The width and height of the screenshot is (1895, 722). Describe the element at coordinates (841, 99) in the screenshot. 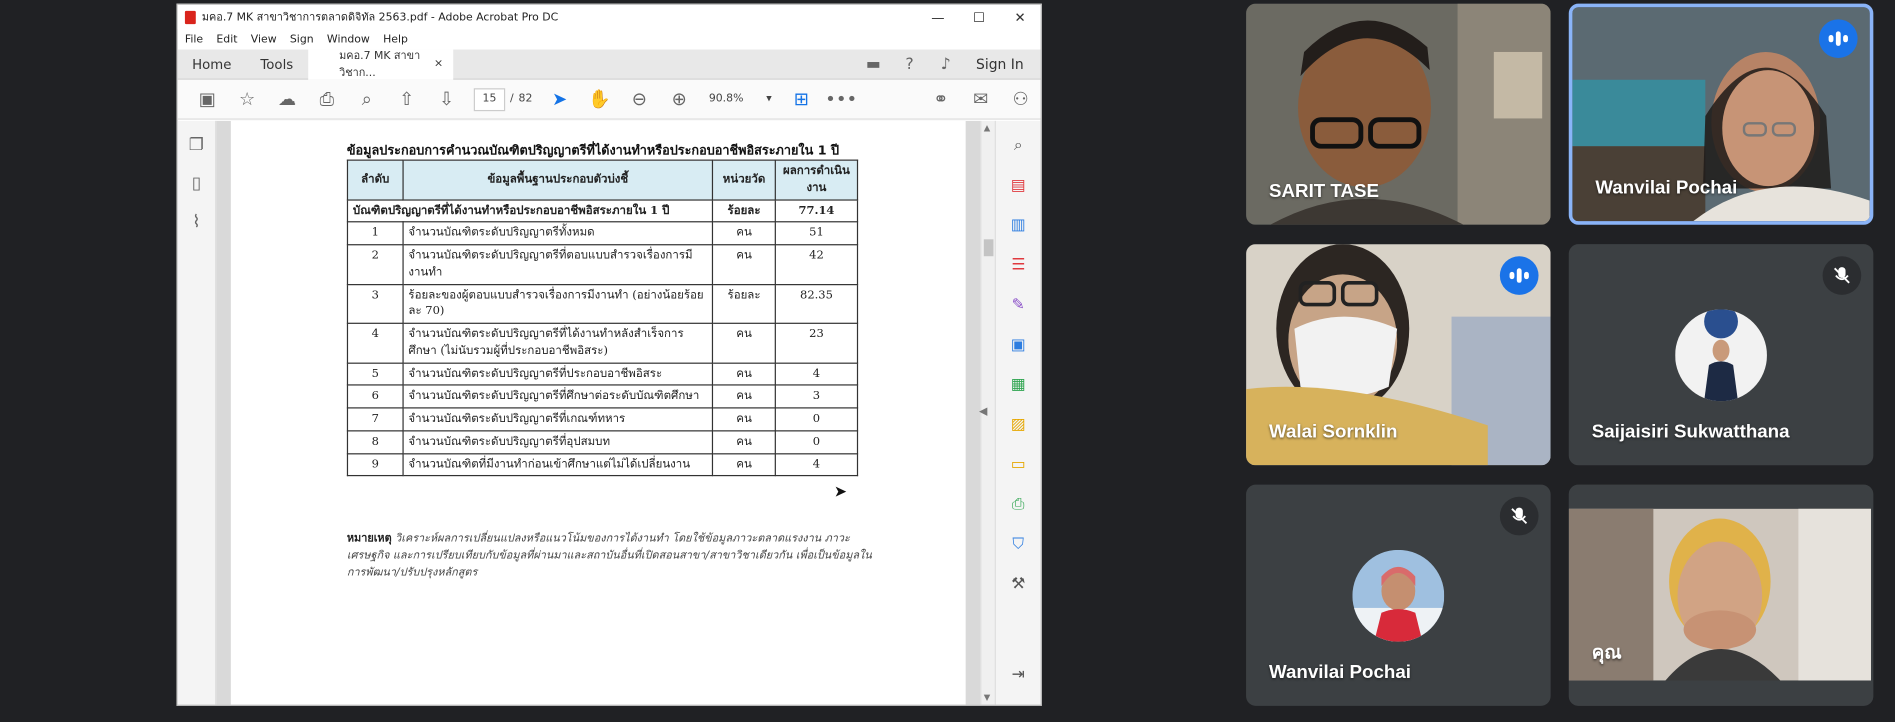

I see `more-options-icon: •••` at that location.